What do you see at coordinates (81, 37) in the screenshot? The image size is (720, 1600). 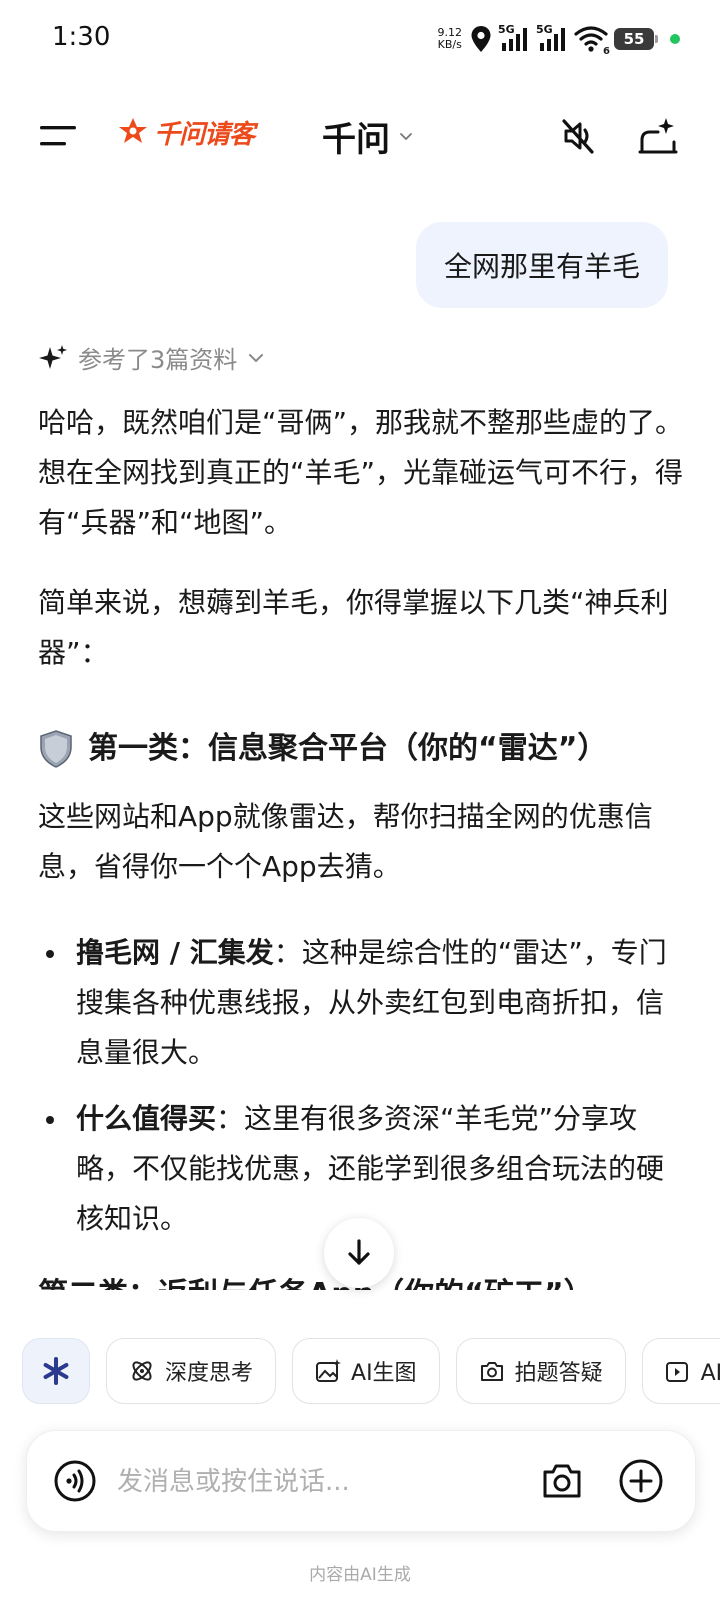 I see `status-time: 1:30` at bounding box center [81, 37].